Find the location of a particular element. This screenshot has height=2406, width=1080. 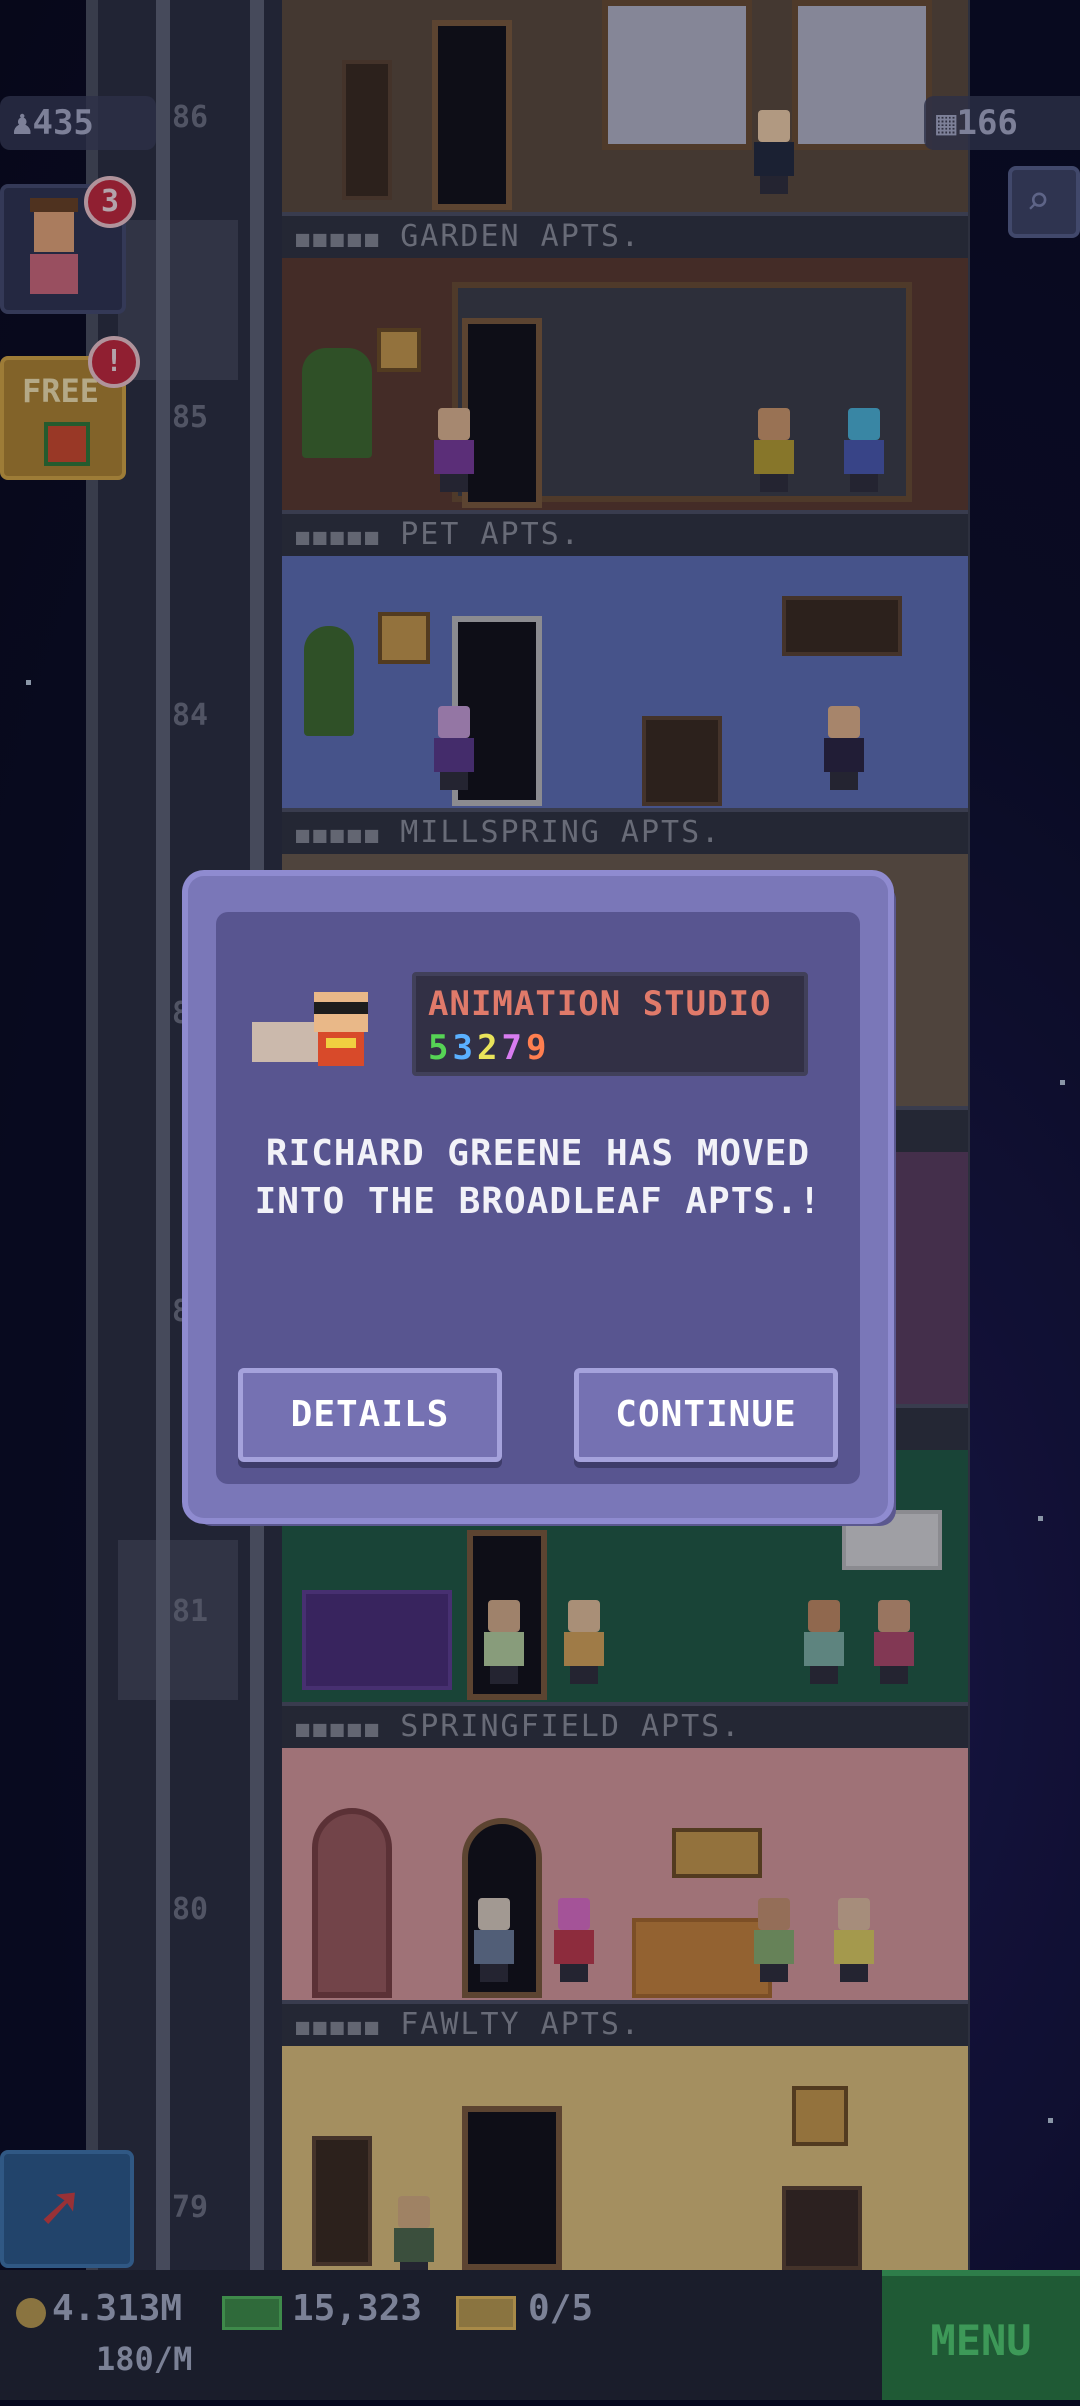

bux-icon is located at coordinates (252, 2313).